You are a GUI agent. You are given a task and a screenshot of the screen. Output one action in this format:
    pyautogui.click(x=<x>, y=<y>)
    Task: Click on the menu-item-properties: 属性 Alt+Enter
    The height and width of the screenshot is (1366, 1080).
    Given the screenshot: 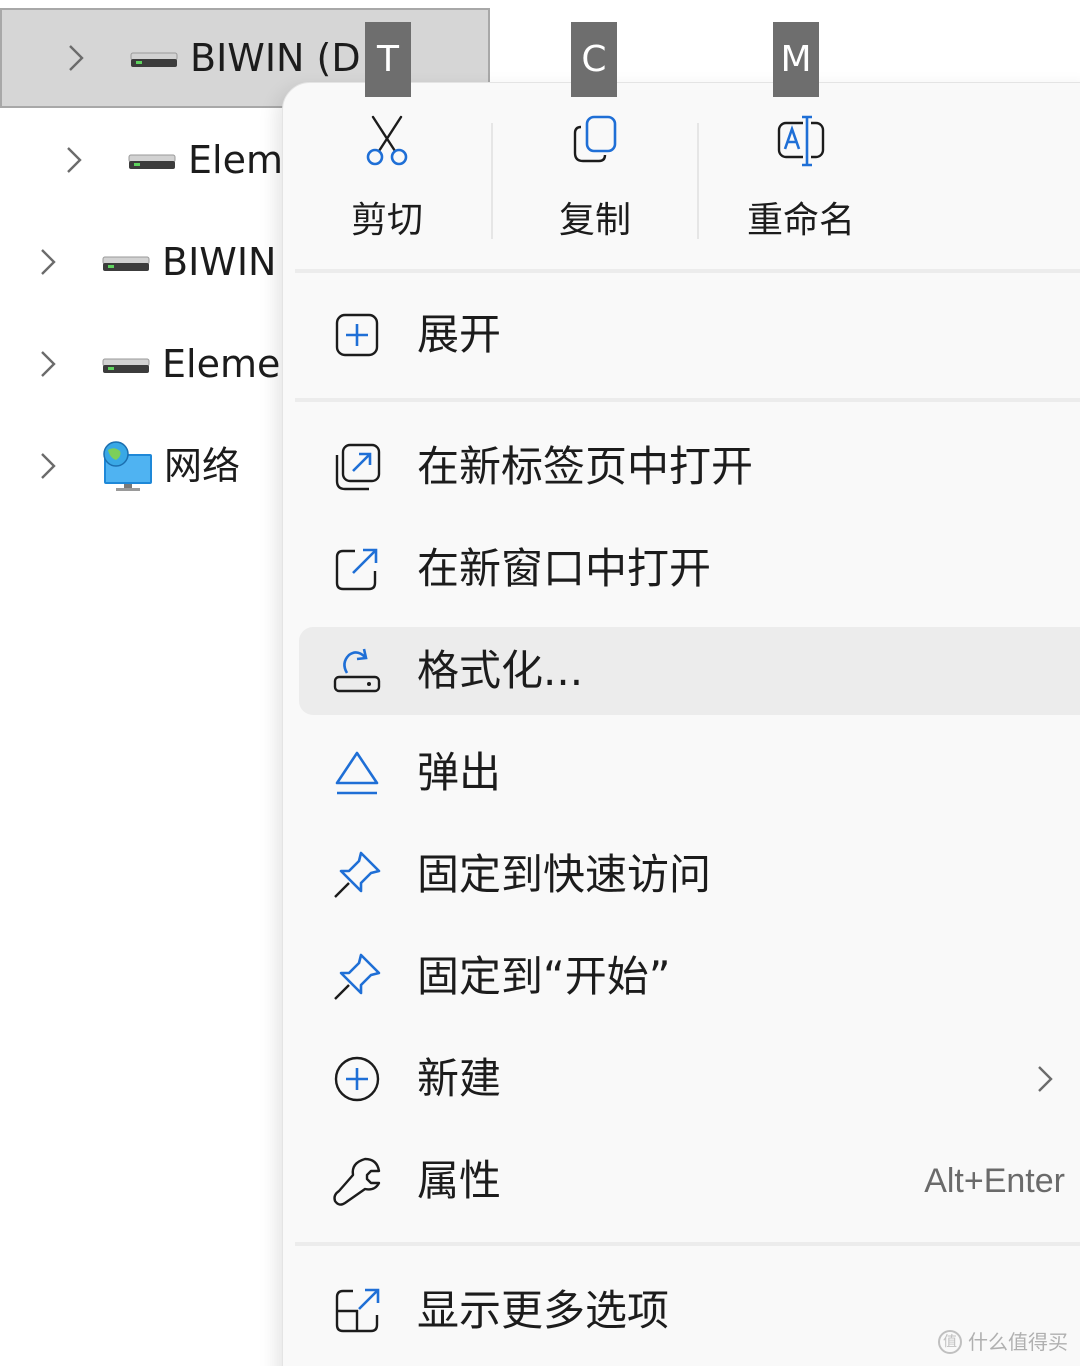 What is the action you would take?
    pyautogui.click(x=689, y=1181)
    